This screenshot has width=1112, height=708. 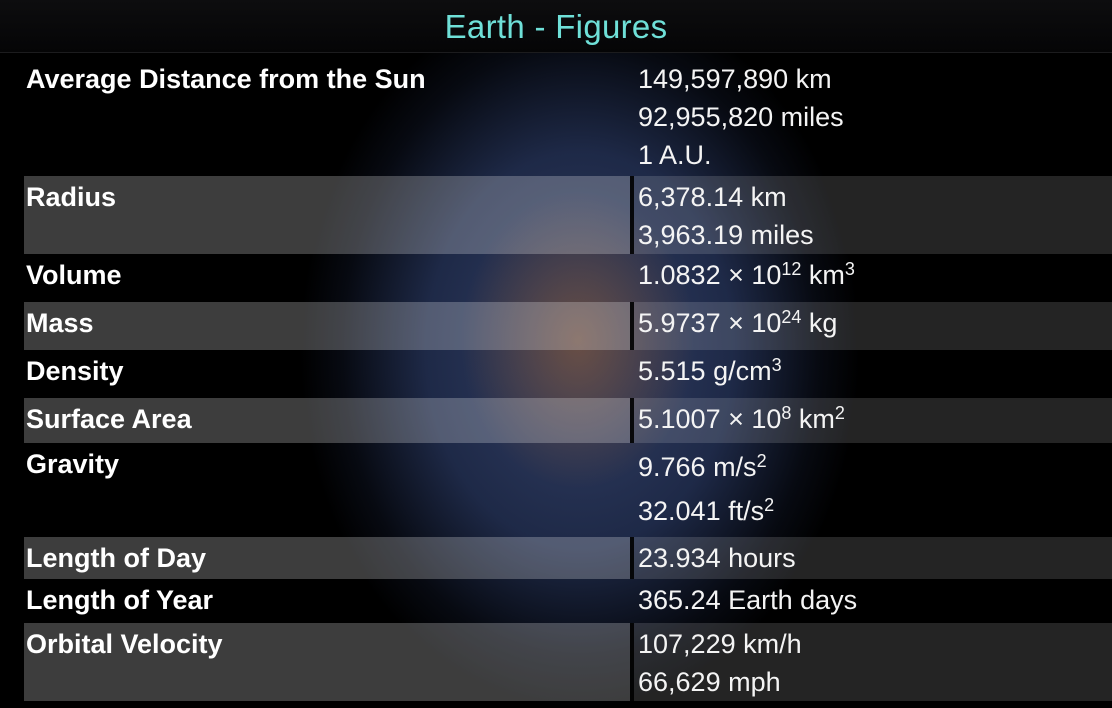 I want to click on value-line: 5.515 g/cm3, so click(x=710, y=370).